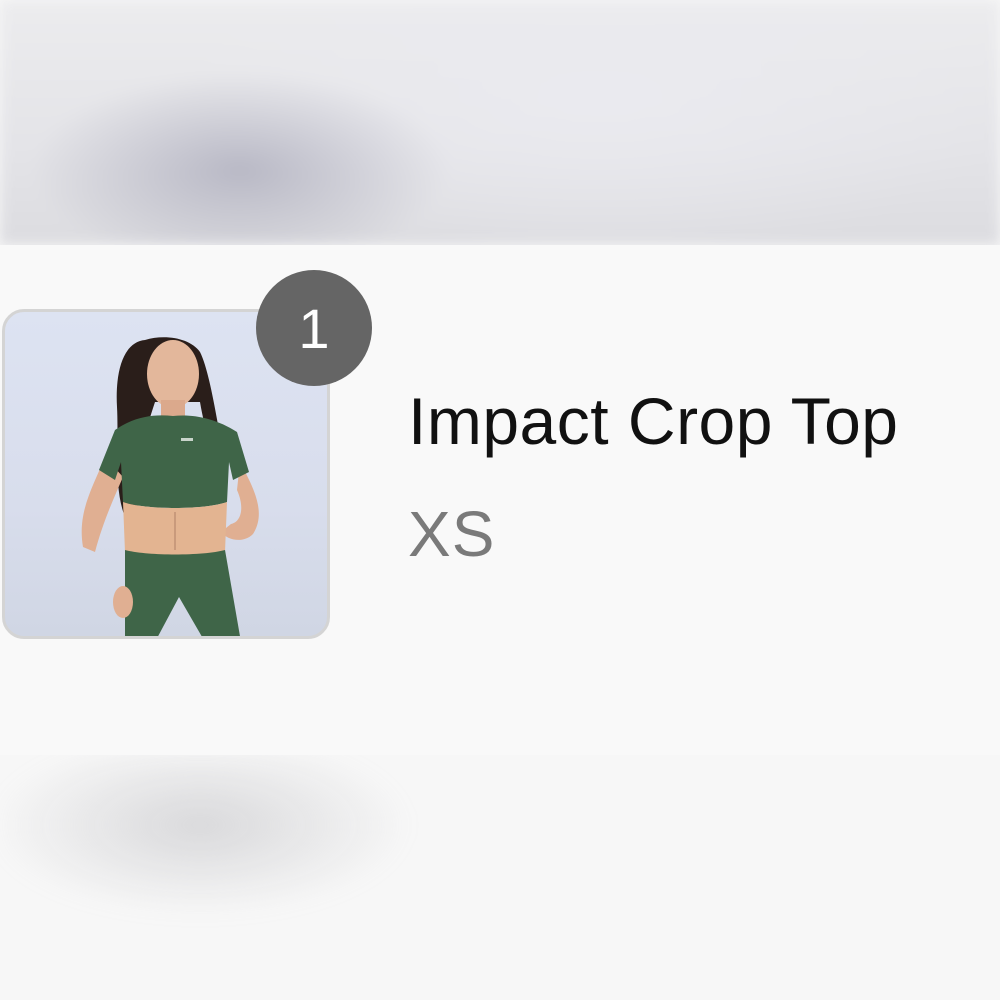  I want to click on product-title: Impact Crop Top, so click(653, 421).